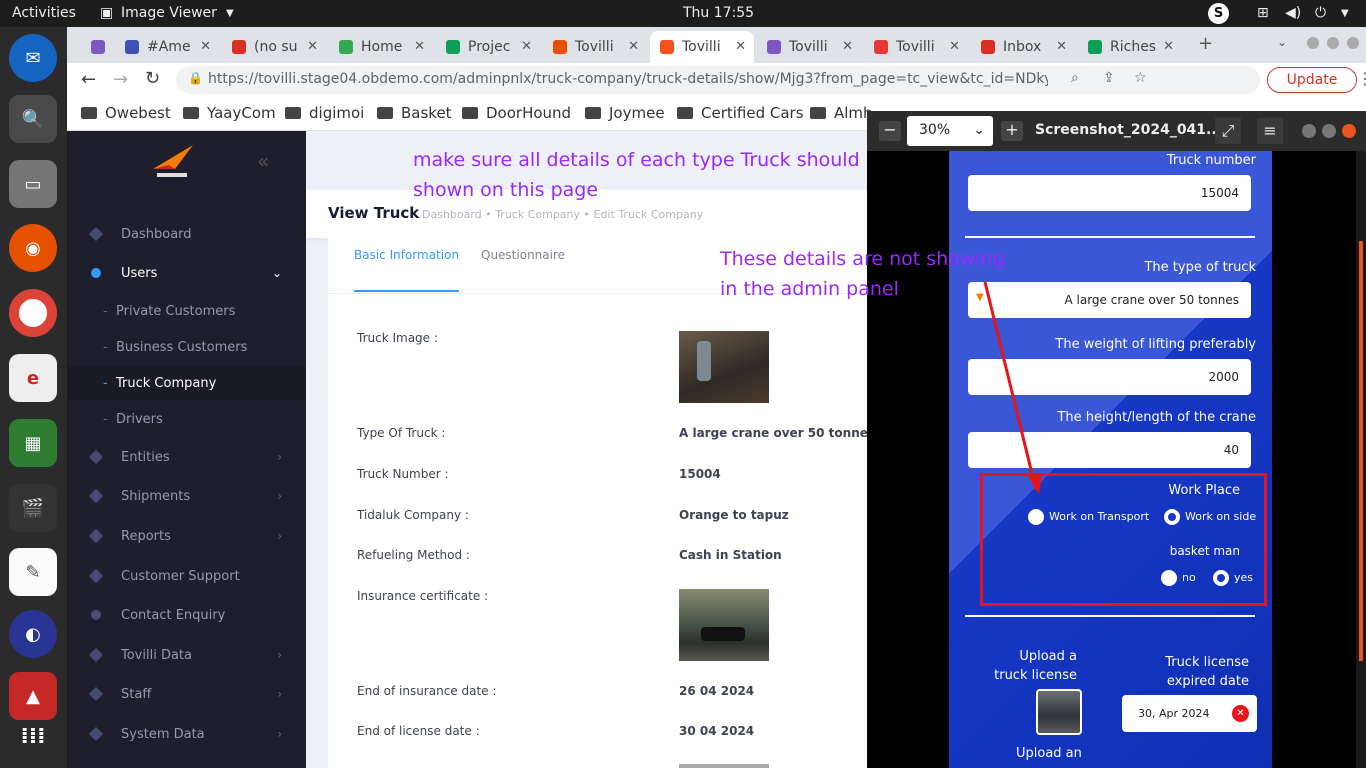  Describe the element at coordinates (186, 457) in the screenshot. I see `sidebar-item-entities: Entities ›` at that location.